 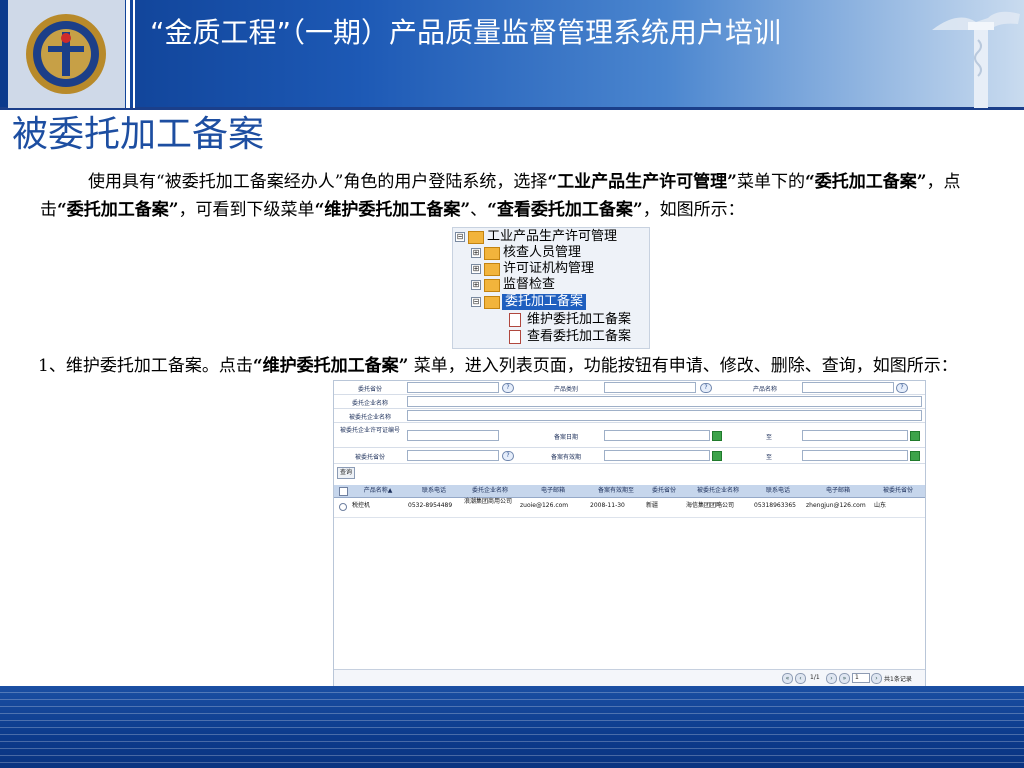 I want to click on para-text: 菜单下的, so click(x=770, y=182).